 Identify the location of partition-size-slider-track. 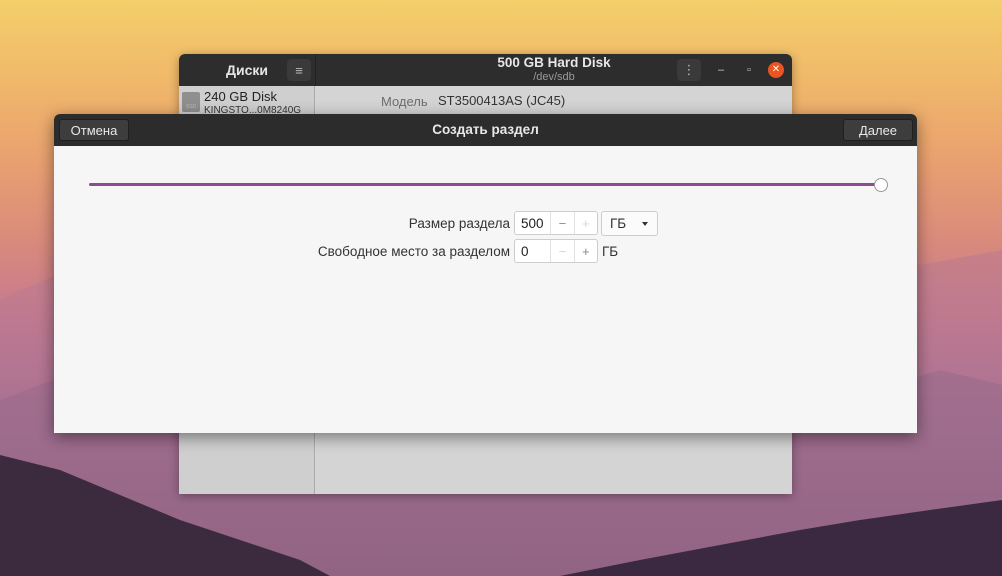
(485, 184).